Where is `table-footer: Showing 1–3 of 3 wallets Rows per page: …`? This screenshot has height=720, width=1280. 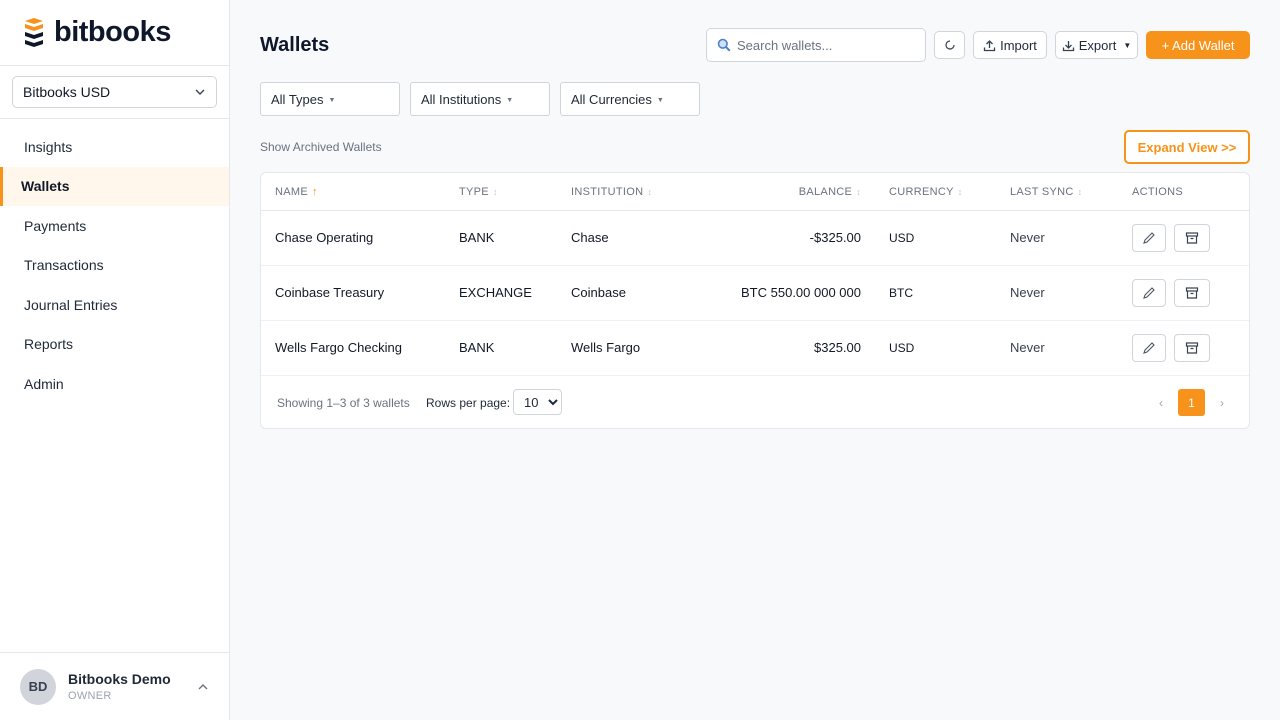 table-footer: Showing 1–3 of 3 wallets Rows per page: … is located at coordinates (755, 402).